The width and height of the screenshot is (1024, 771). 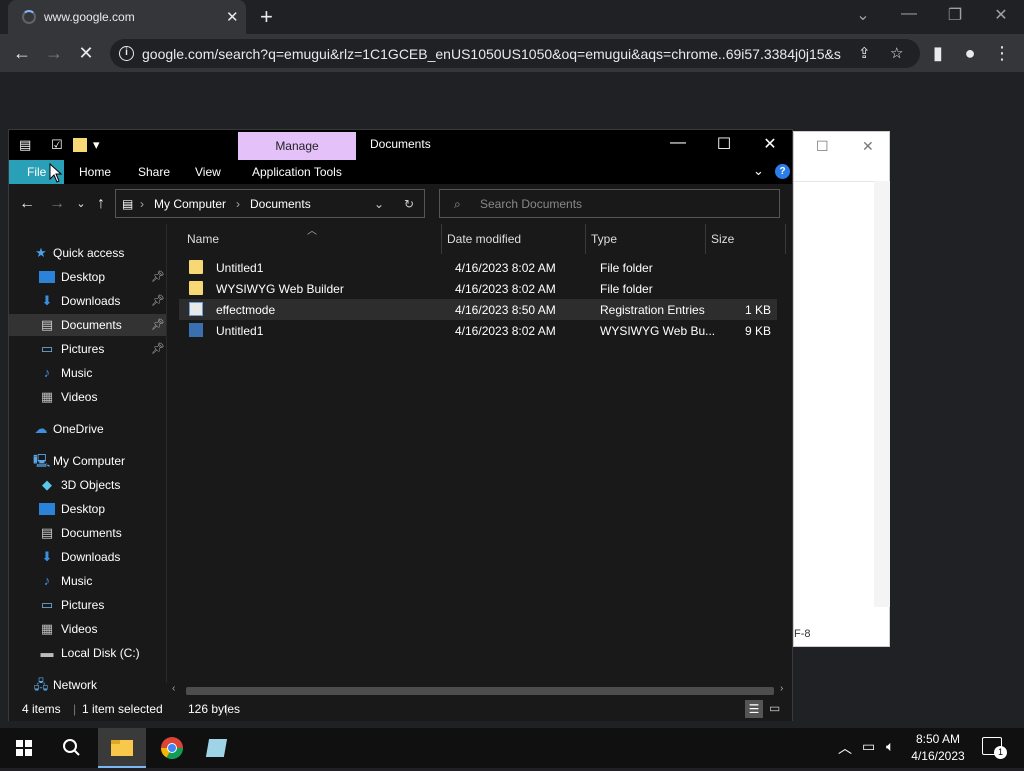 What do you see at coordinates (127, 17) in the screenshot?
I see `browser-tab: www.google.com ✕` at bounding box center [127, 17].